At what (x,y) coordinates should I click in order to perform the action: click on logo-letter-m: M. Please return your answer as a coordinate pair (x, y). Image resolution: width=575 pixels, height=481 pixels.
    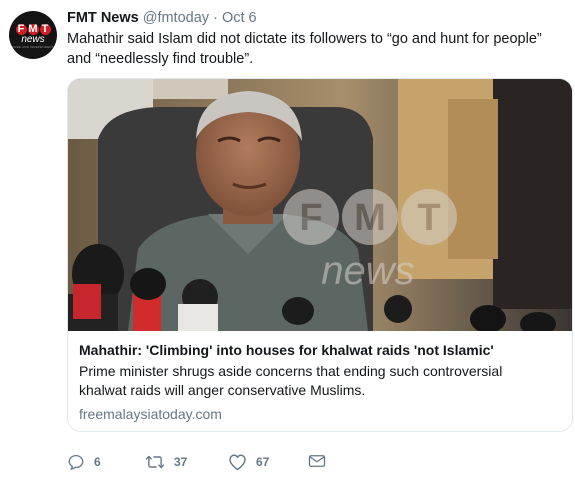
    Looking at the image, I should click on (33, 29).